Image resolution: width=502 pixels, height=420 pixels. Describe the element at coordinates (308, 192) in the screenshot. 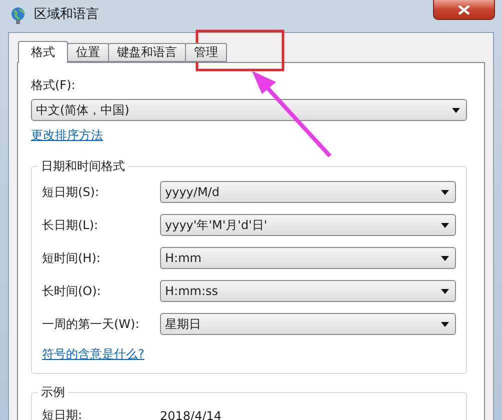

I see `format-dropdown: yyyy/M/d` at that location.